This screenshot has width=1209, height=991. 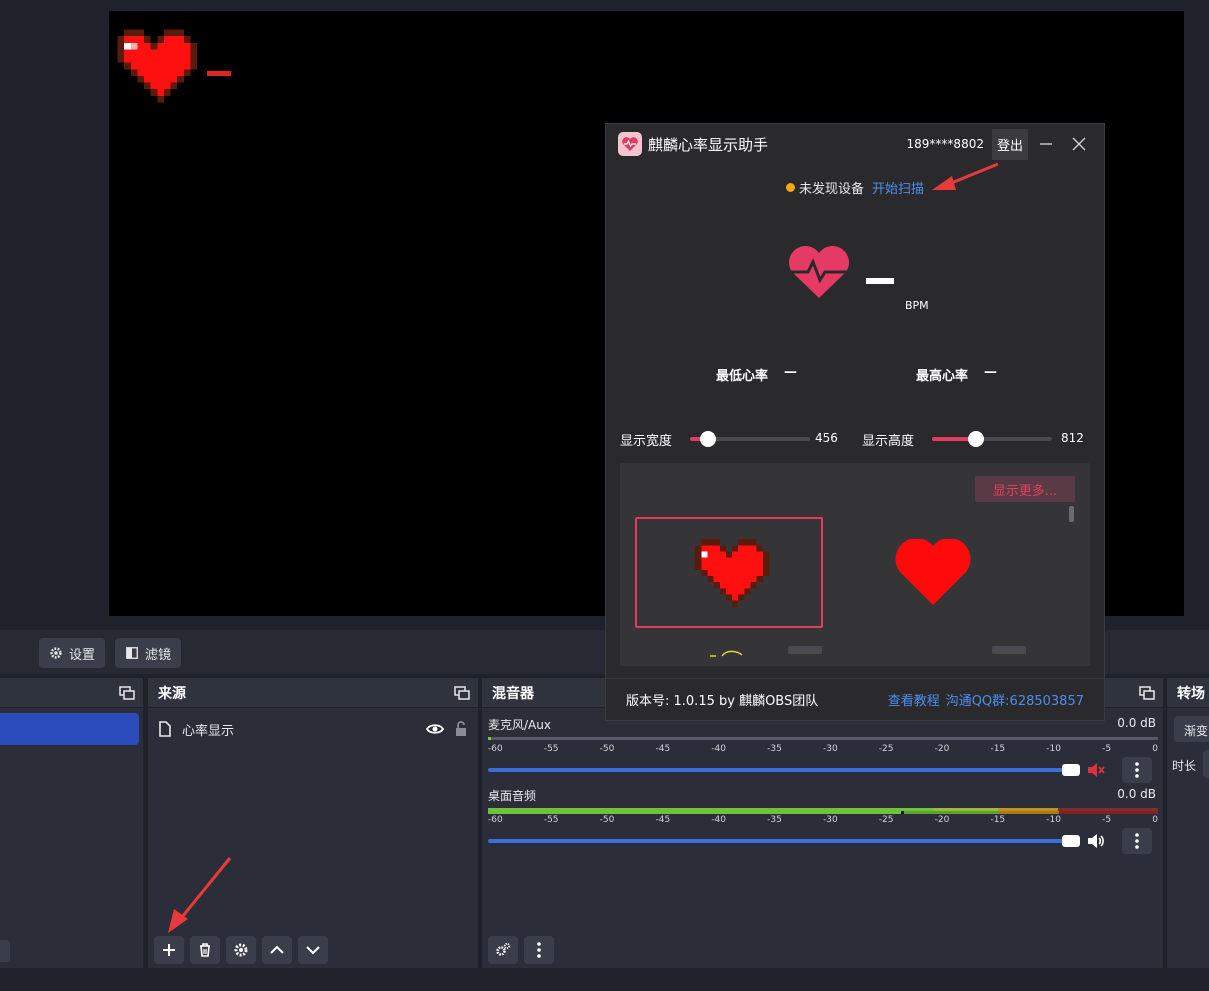 I want to click on filters-label: 滤镜, so click(x=158, y=655).